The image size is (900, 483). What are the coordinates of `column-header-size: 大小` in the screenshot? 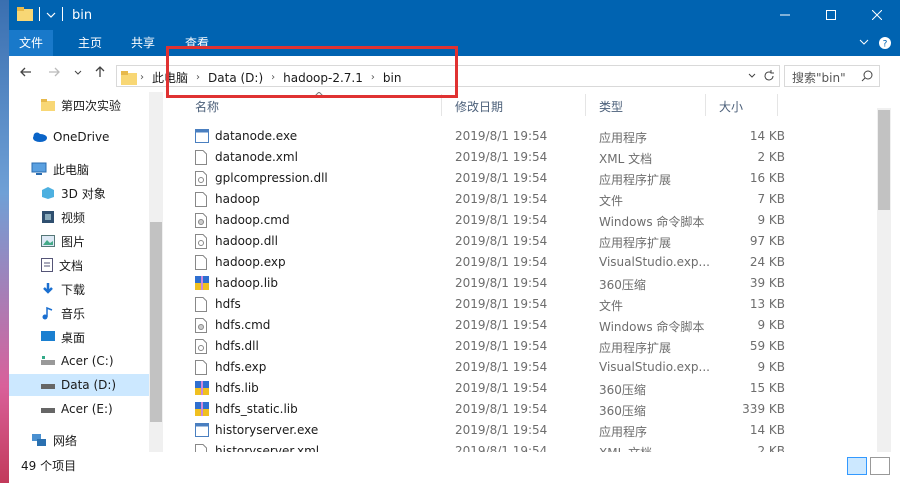 It's located at (731, 106).